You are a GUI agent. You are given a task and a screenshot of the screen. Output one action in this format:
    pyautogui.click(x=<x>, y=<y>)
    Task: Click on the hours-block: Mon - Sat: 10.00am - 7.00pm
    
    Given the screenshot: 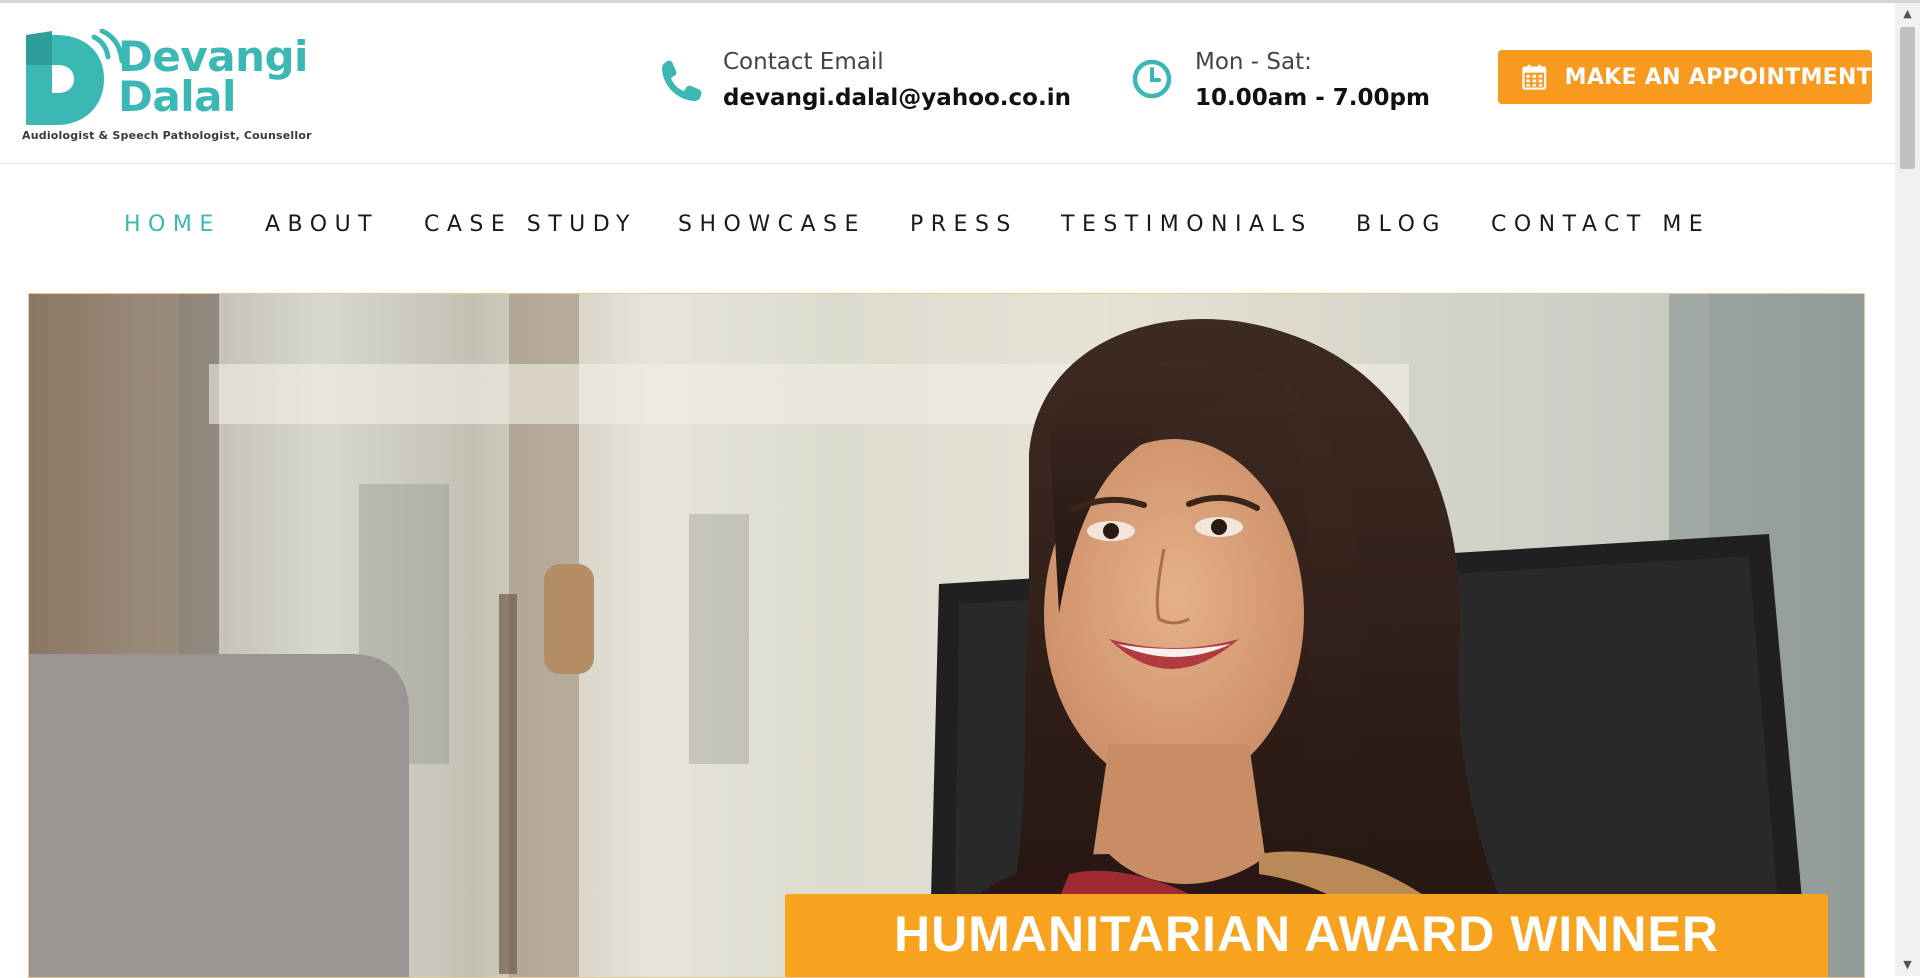 What is the action you would take?
    pyautogui.click(x=1295, y=82)
    